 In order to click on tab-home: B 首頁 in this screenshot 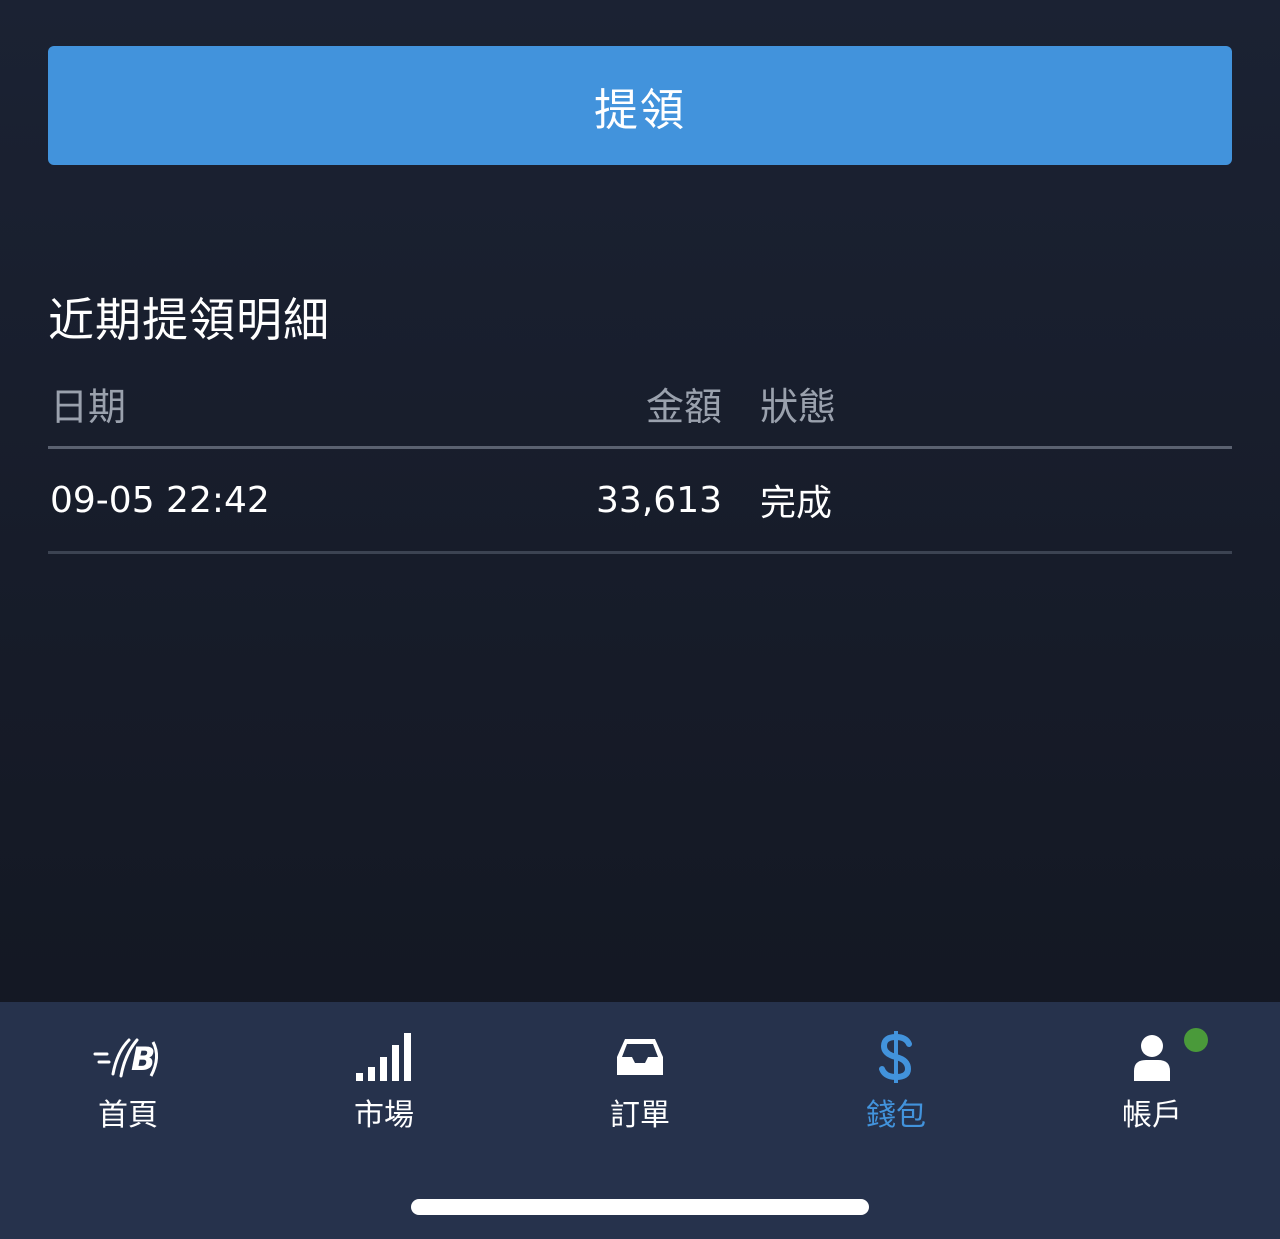, I will do `click(128, 1072)`.